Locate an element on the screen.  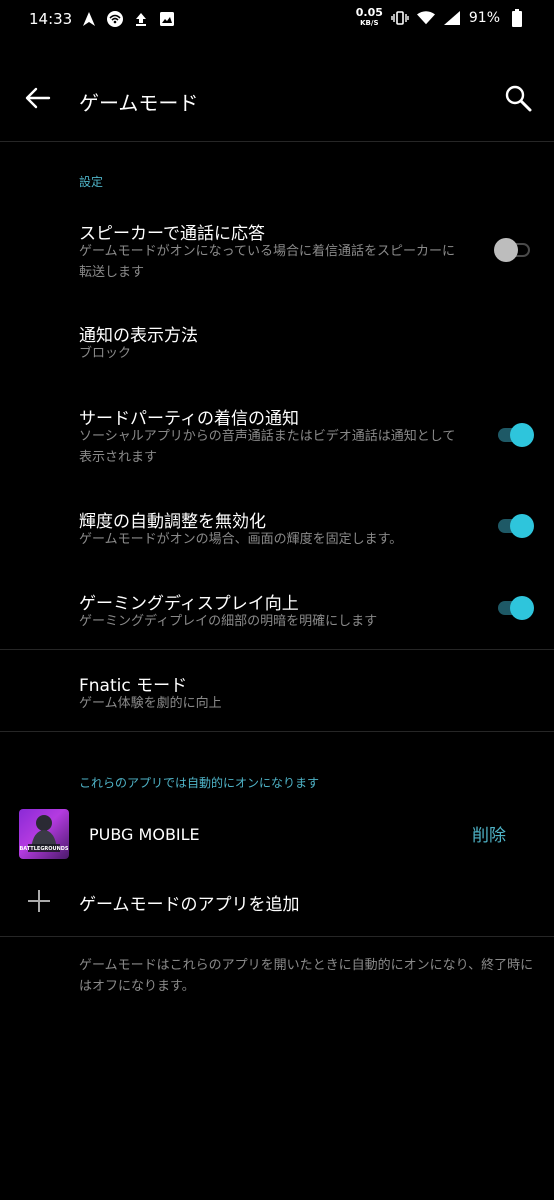
search-icon is located at coordinates (518, 98).